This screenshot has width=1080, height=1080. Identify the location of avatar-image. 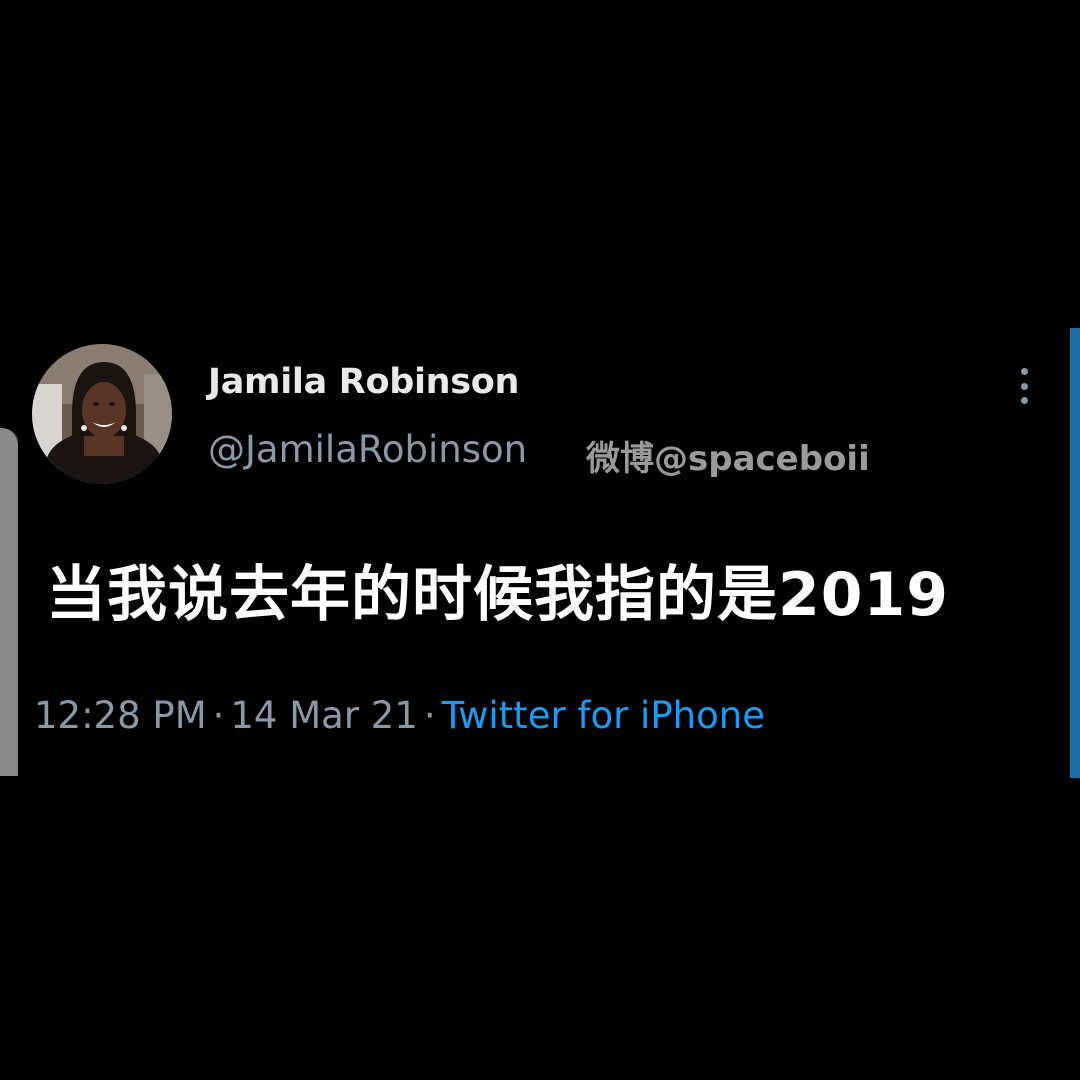
(102, 414).